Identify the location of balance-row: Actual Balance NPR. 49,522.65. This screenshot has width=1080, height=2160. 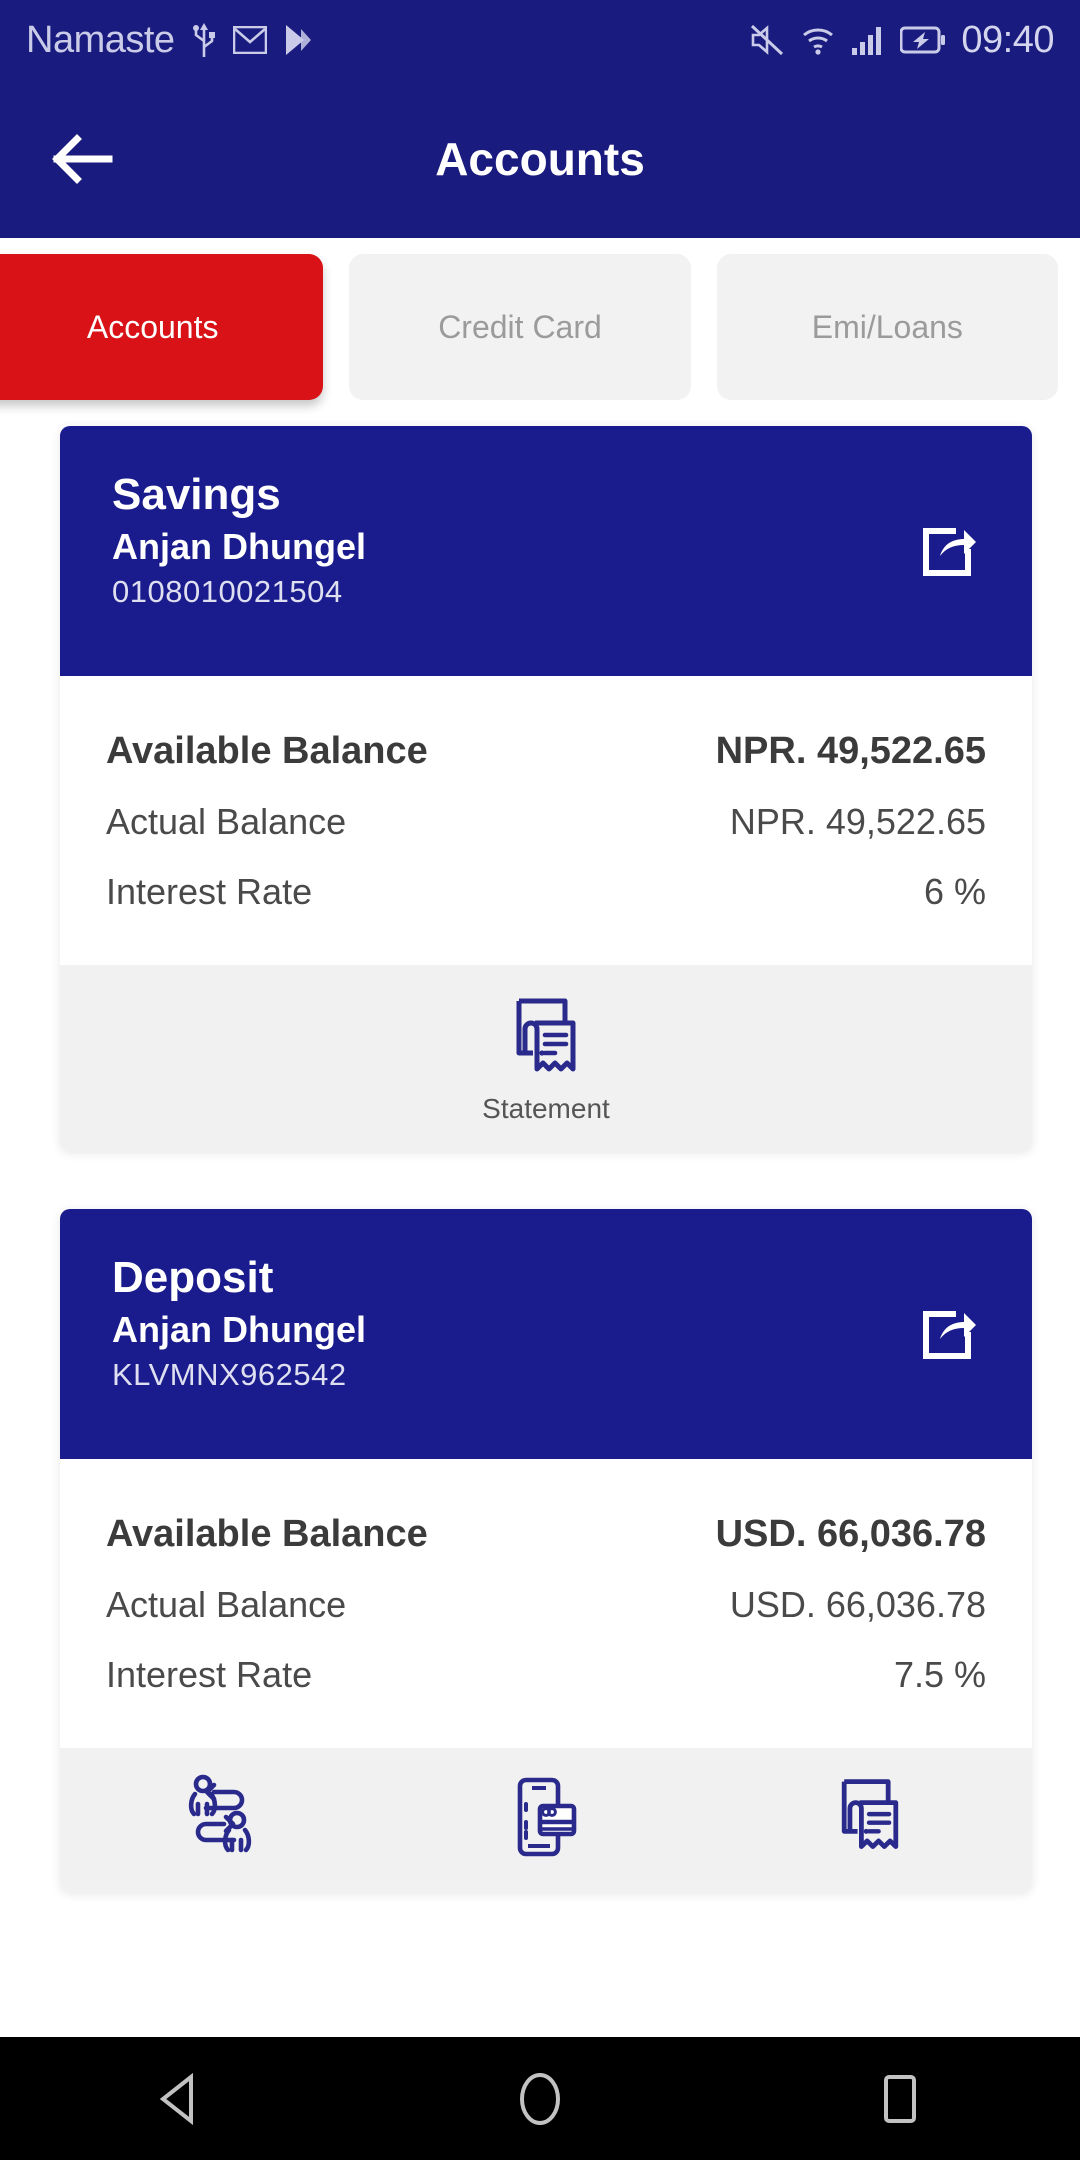
(546, 822).